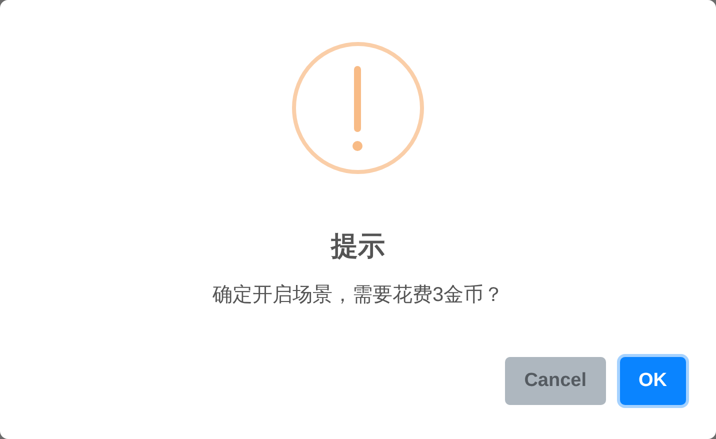 The height and width of the screenshot is (439, 716). What do you see at coordinates (555, 381) in the screenshot?
I see `cancel-button: Cancel` at bounding box center [555, 381].